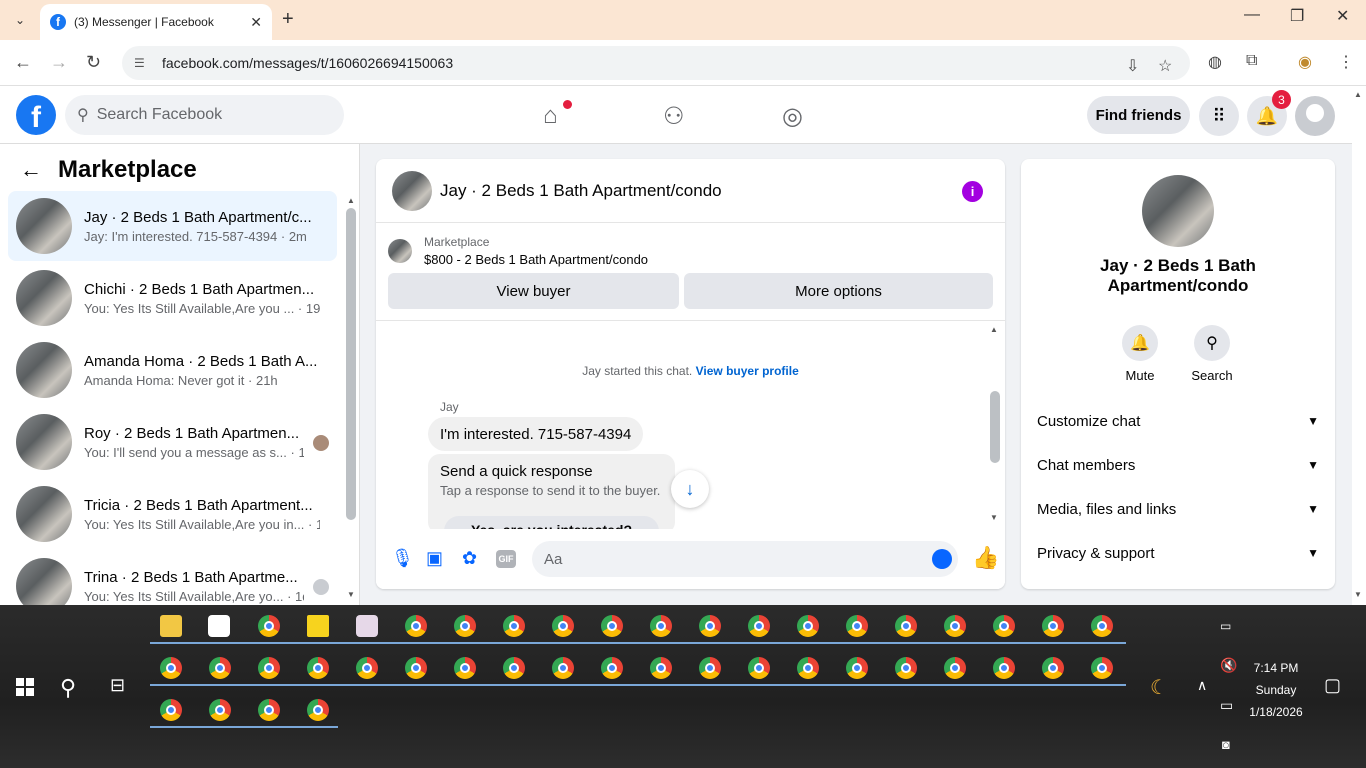  Describe the element at coordinates (469, 558) in the screenshot. I see `sticker-icon: ✿` at that location.